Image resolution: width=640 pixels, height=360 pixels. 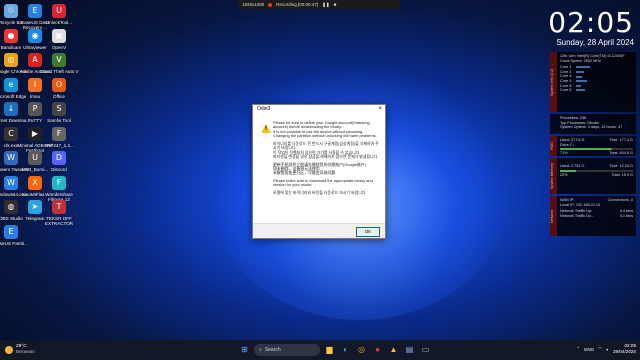 What do you see at coordinates (621, 166) in the screenshot?
I see `memory-free: Free: 12.24 G` at bounding box center [621, 166].